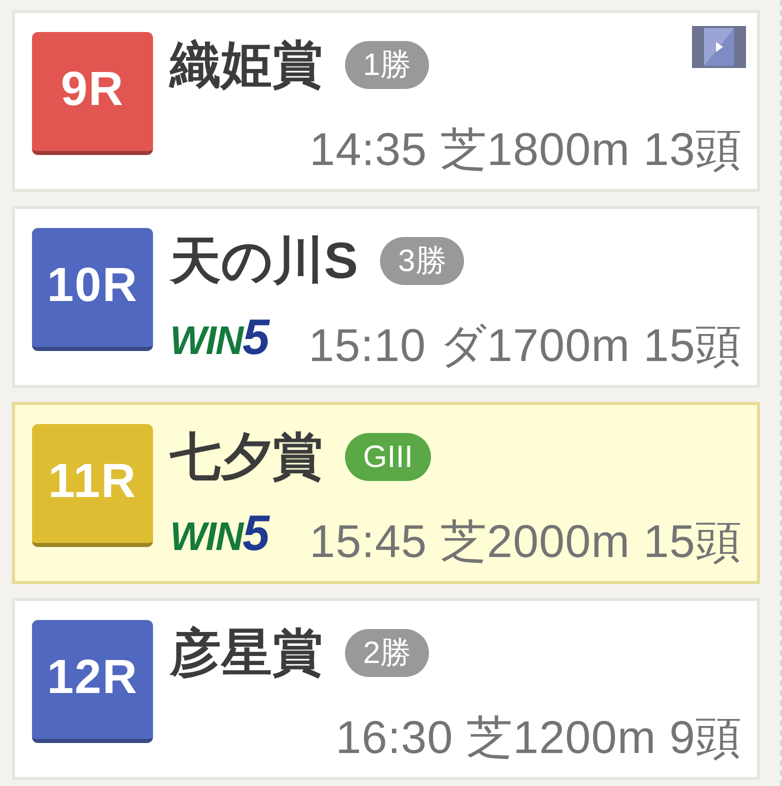  What do you see at coordinates (246, 65) in the screenshot?
I see `race-name: 織姫賞` at bounding box center [246, 65].